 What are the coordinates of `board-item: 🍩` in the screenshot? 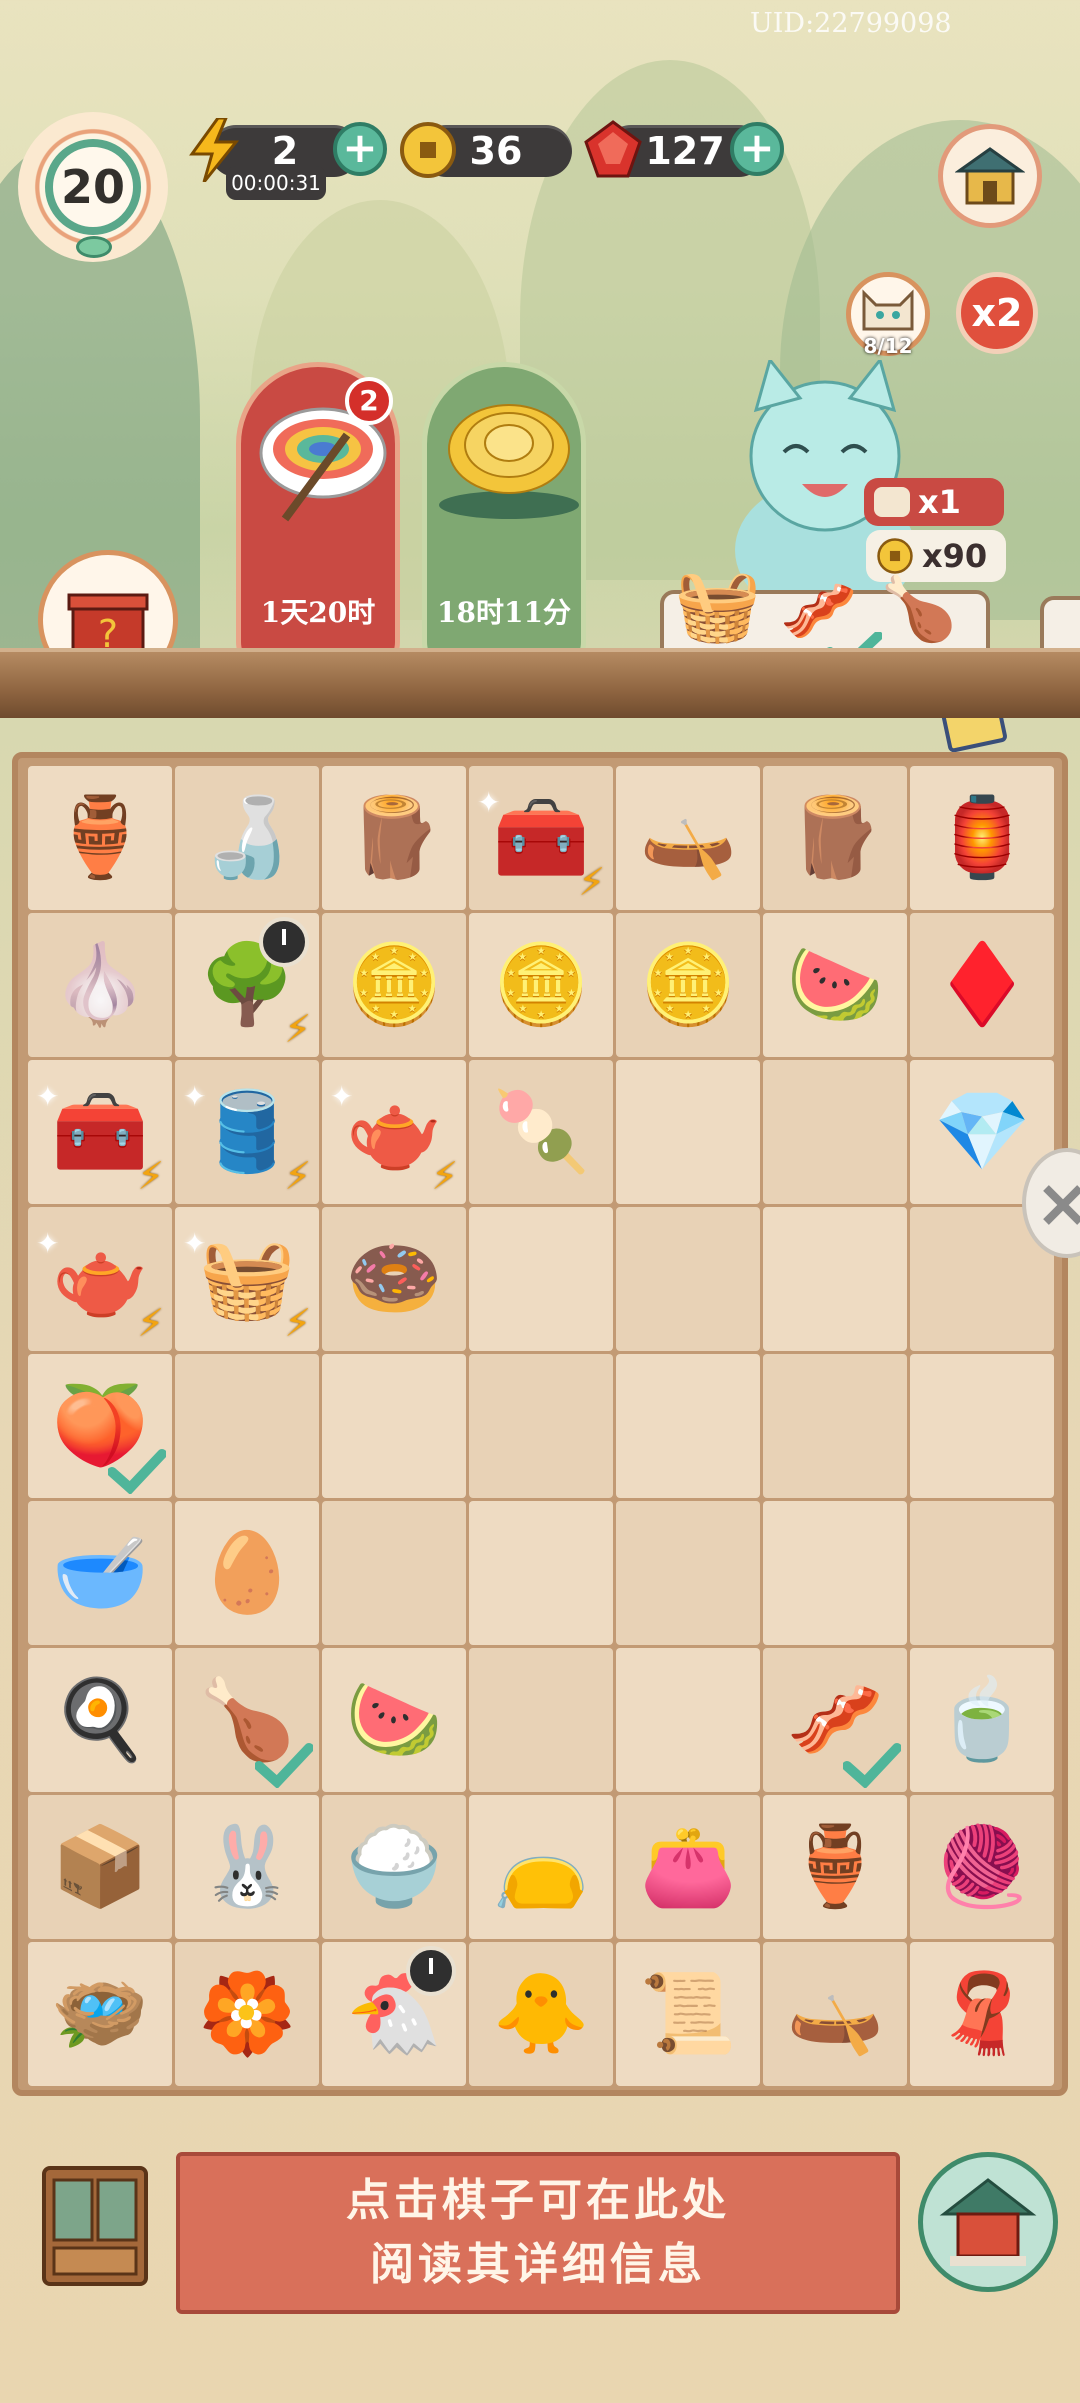 It's located at (394, 1279).